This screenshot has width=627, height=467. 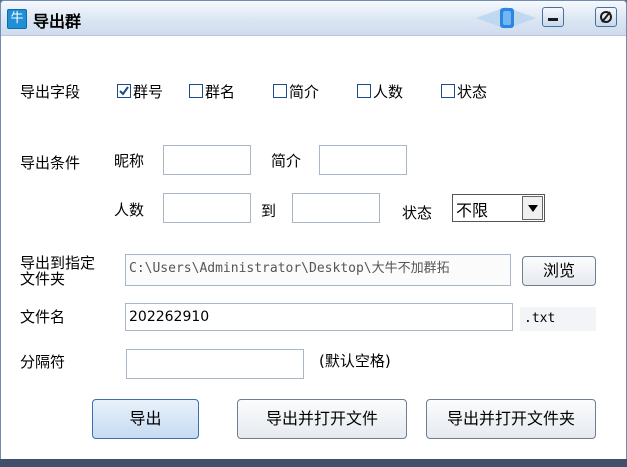 What do you see at coordinates (286, 161) in the screenshot?
I see `intro-label: 简介` at bounding box center [286, 161].